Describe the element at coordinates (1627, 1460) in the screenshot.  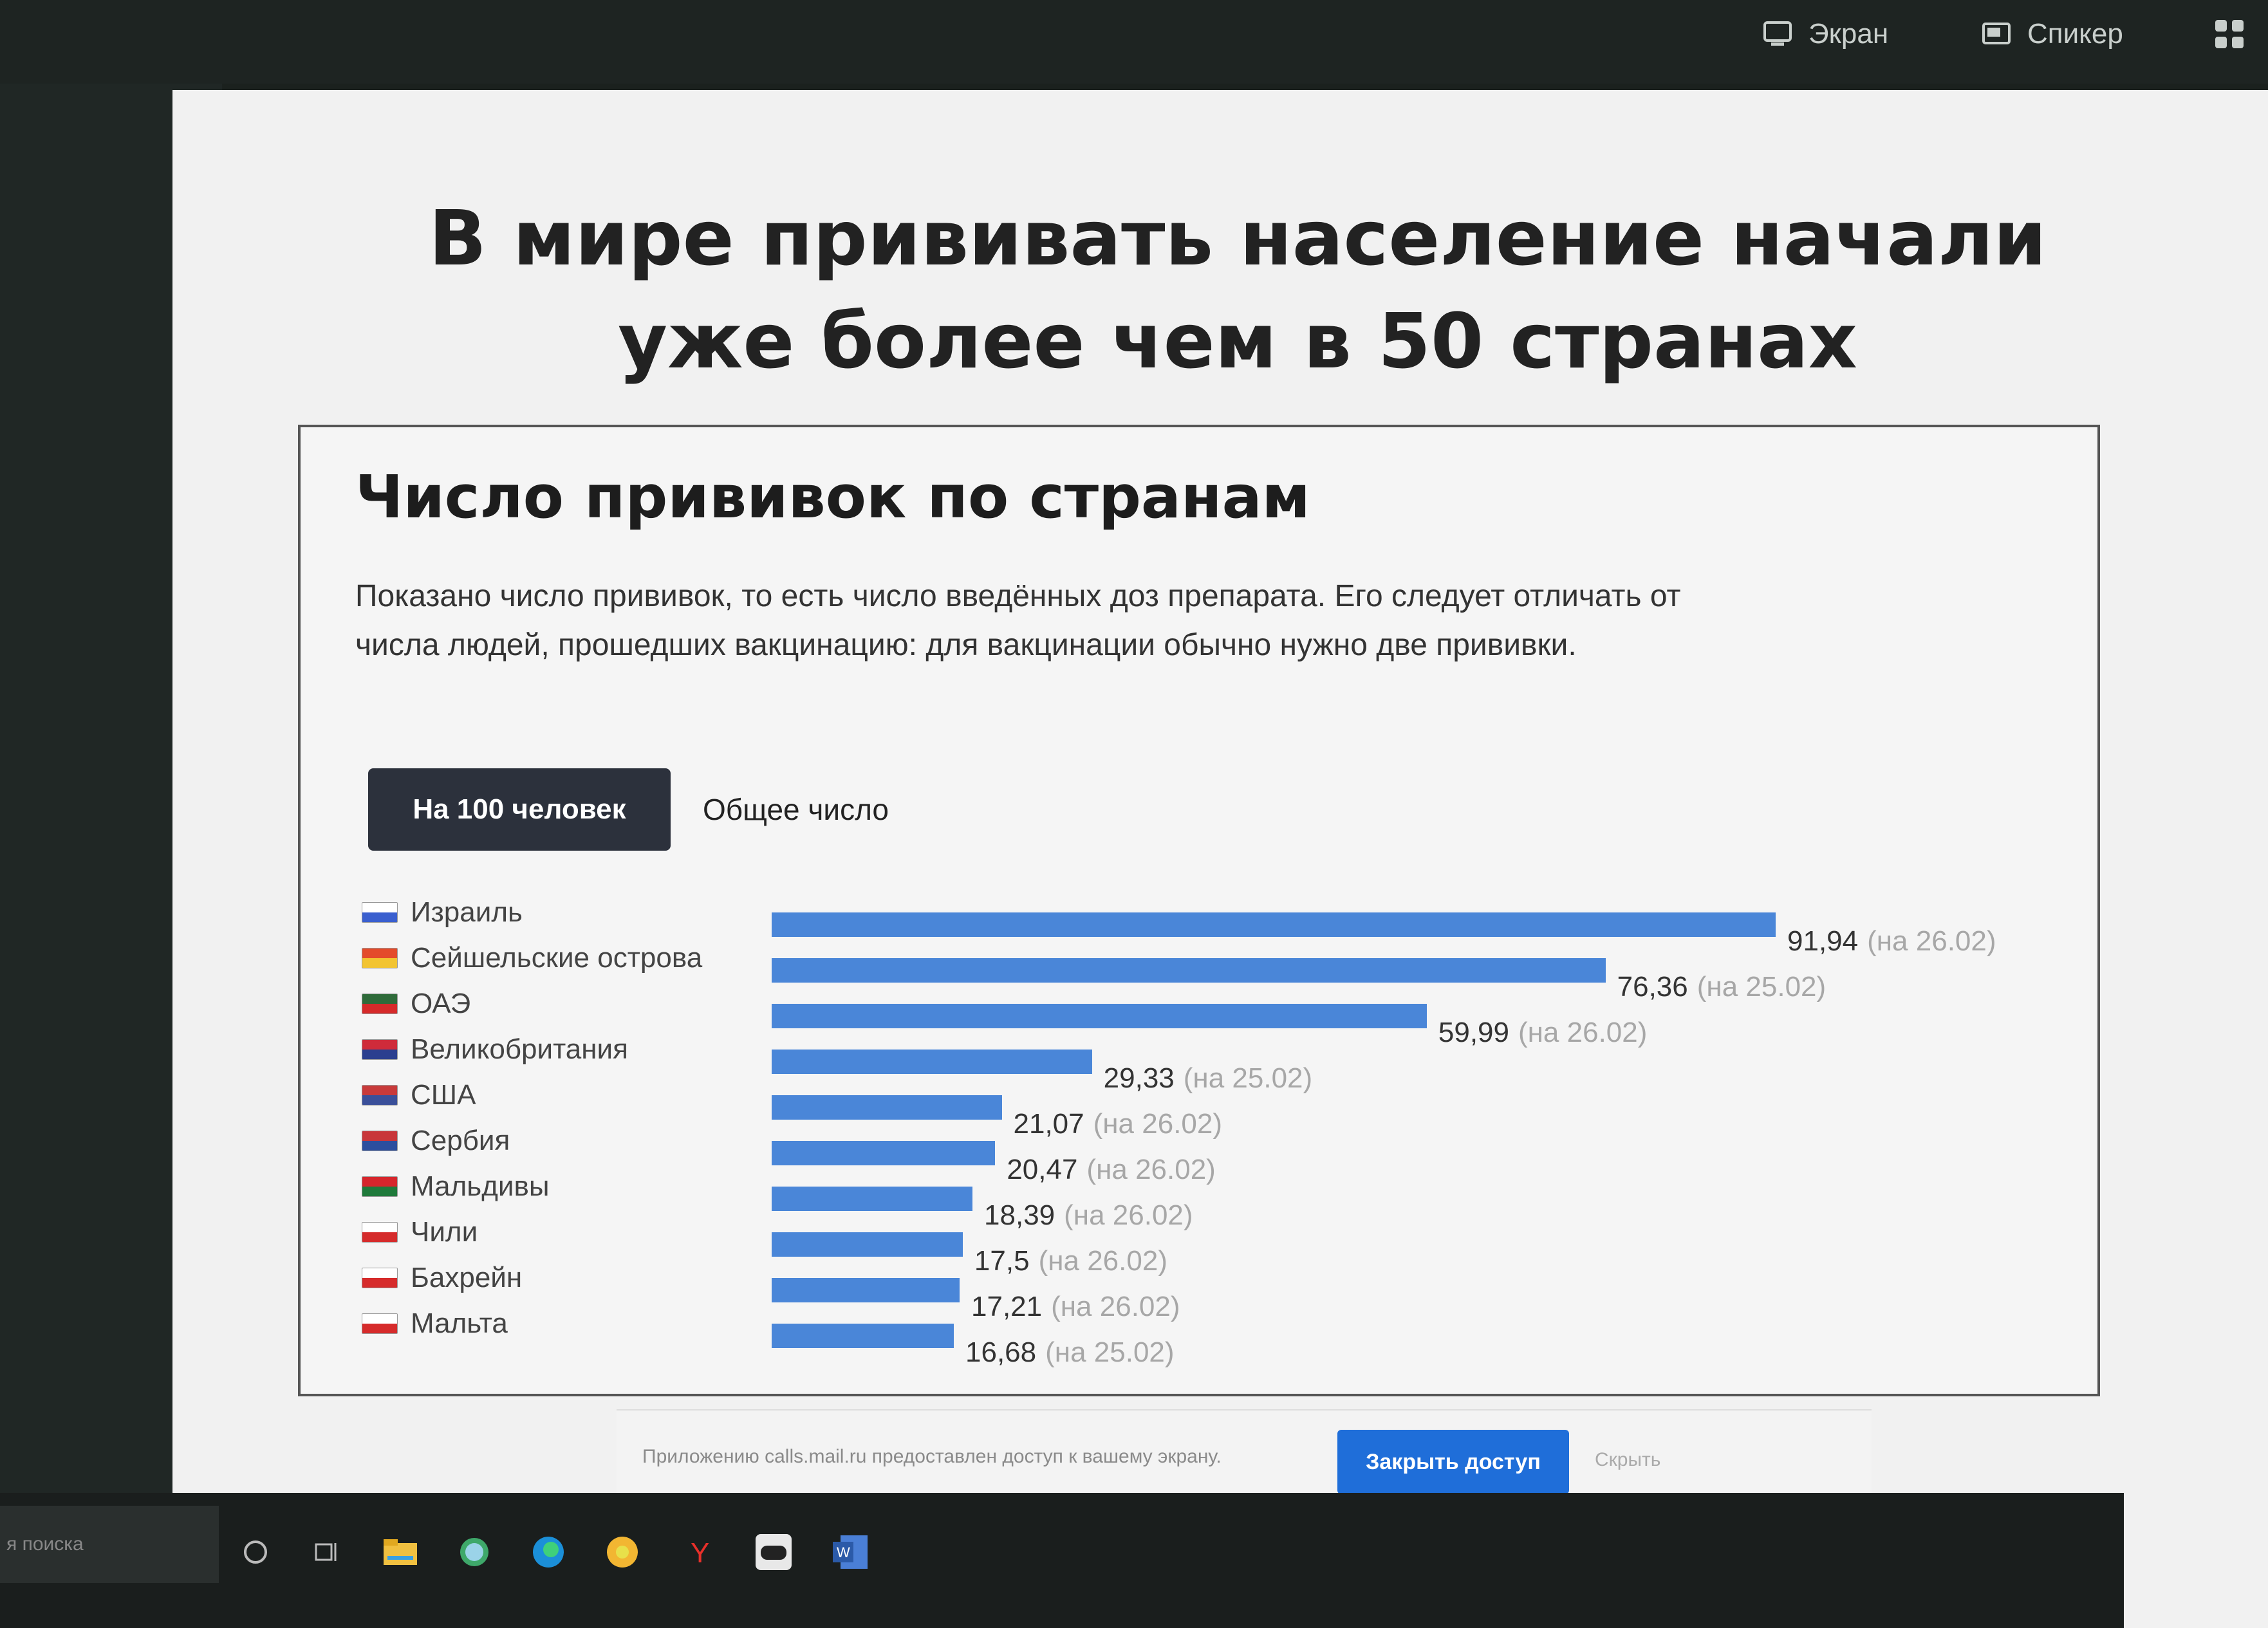
I see `hide-link: Скрыть` at that location.